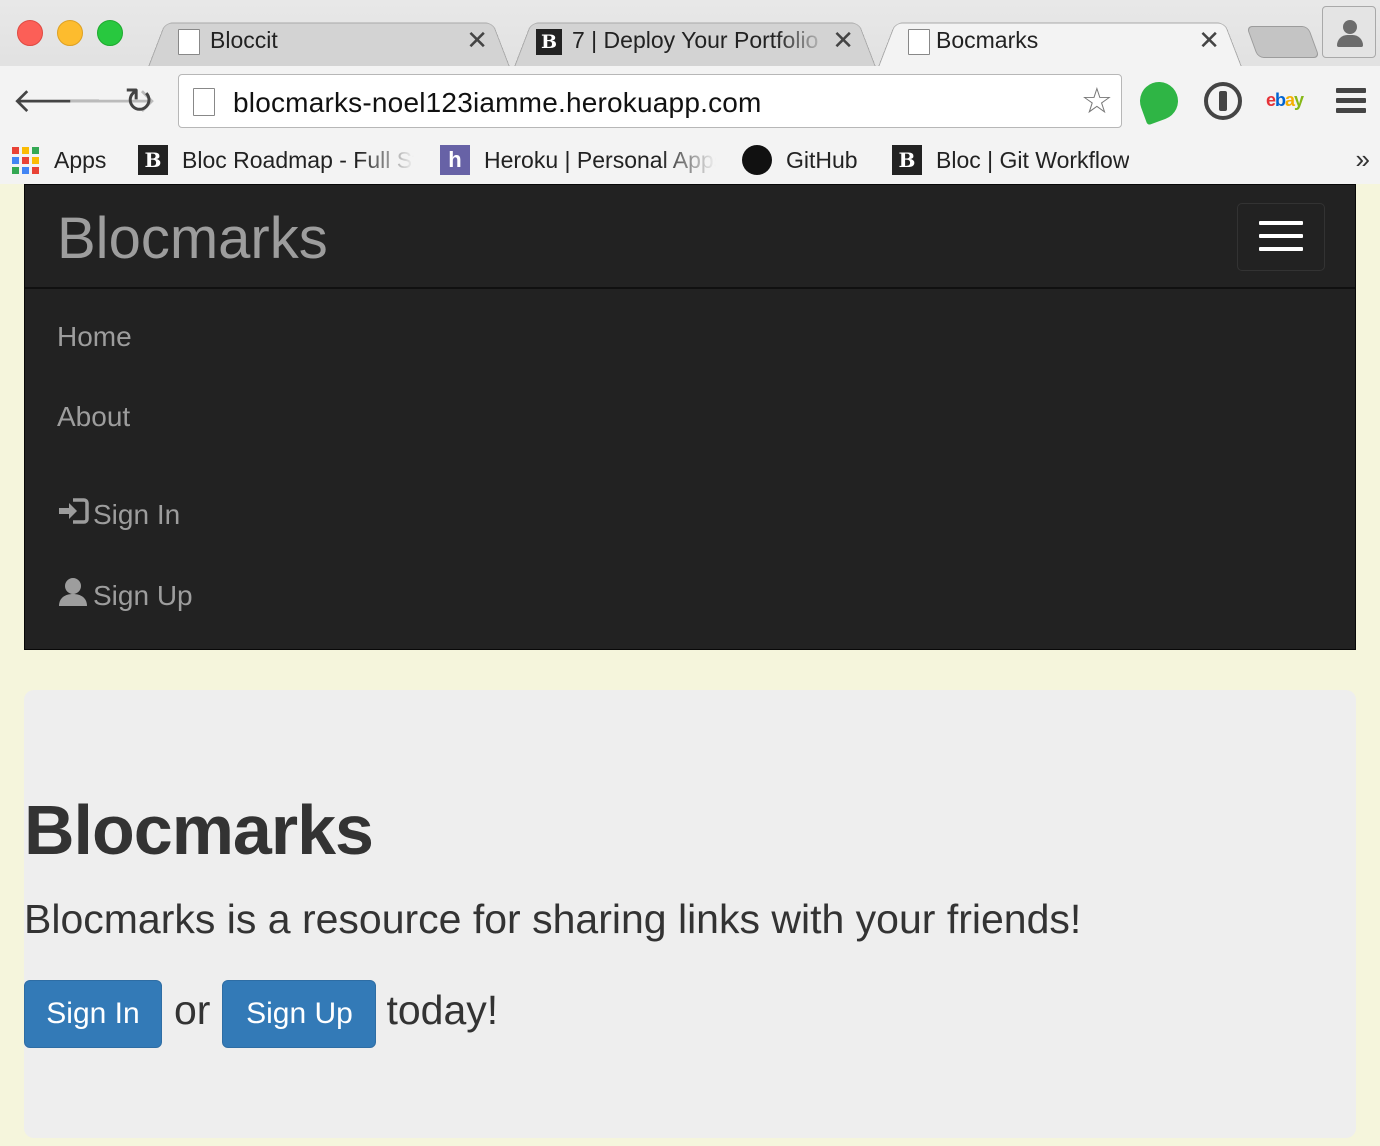 This screenshot has width=1380, height=1146. I want to click on nav-link-sign-up: Sign Up, so click(125, 595).